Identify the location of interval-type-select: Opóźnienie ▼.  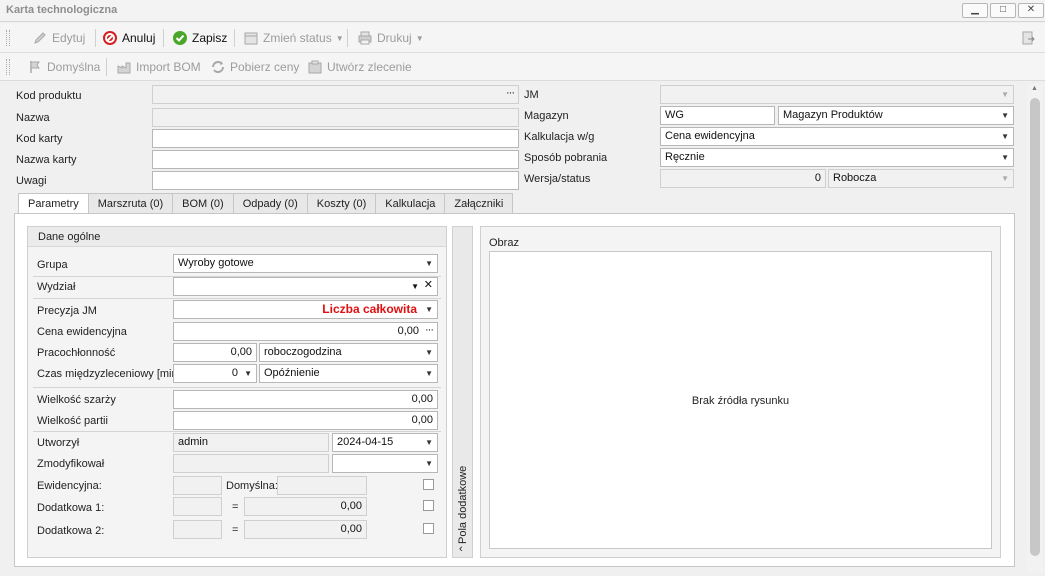
(348, 373).